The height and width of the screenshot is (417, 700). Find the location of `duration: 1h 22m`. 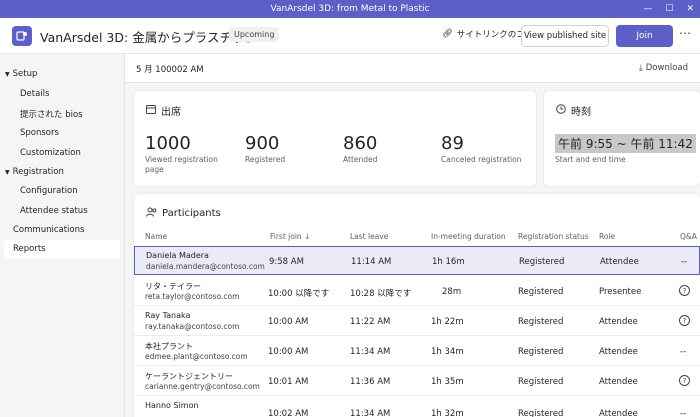

duration: 1h 22m is located at coordinates (447, 322).